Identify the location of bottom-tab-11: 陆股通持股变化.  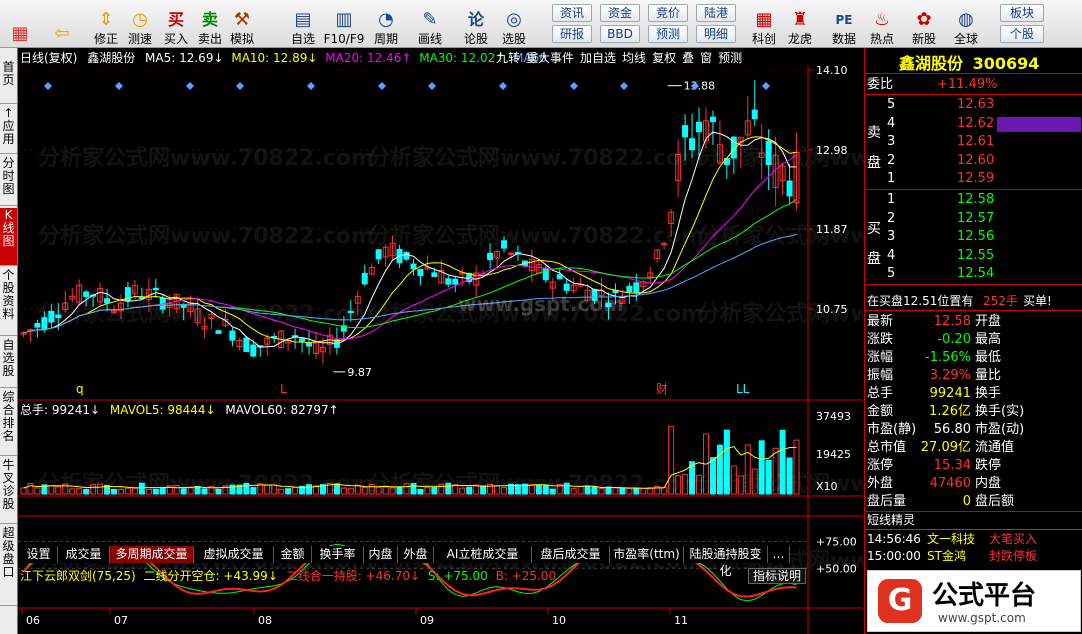
(726, 562).